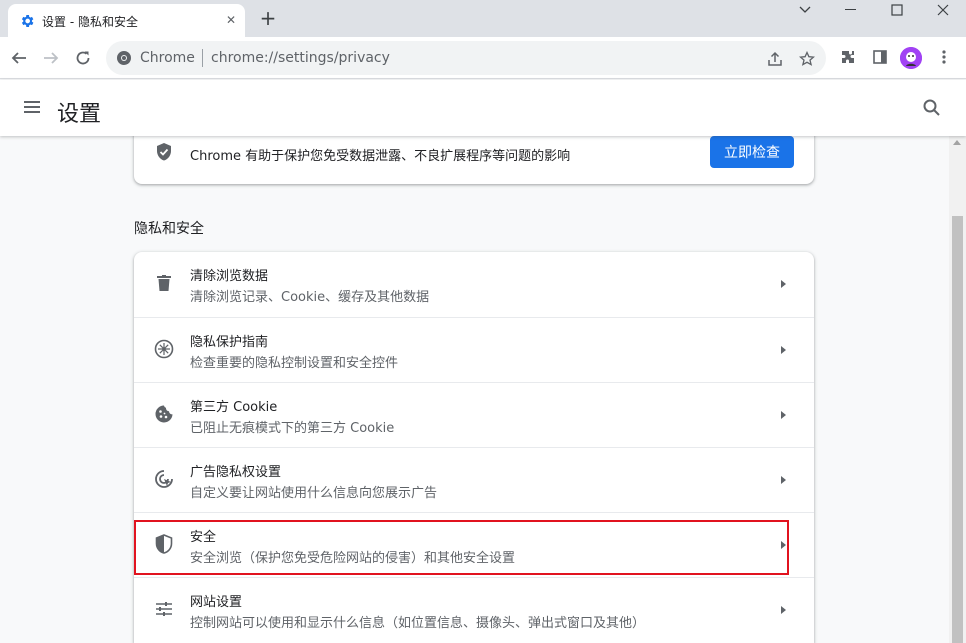 This screenshot has width=966, height=643. Describe the element at coordinates (164, 609) in the screenshot. I see `sliders-icon` at that location.